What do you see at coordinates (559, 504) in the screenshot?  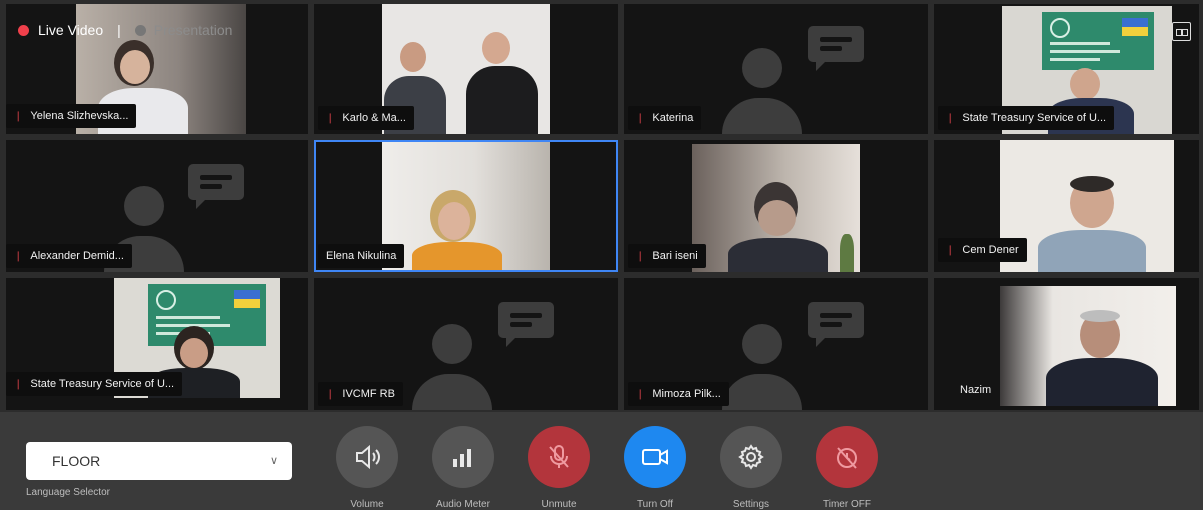 I see `unmute-label: Unmute` at bounding box center [559, 504].